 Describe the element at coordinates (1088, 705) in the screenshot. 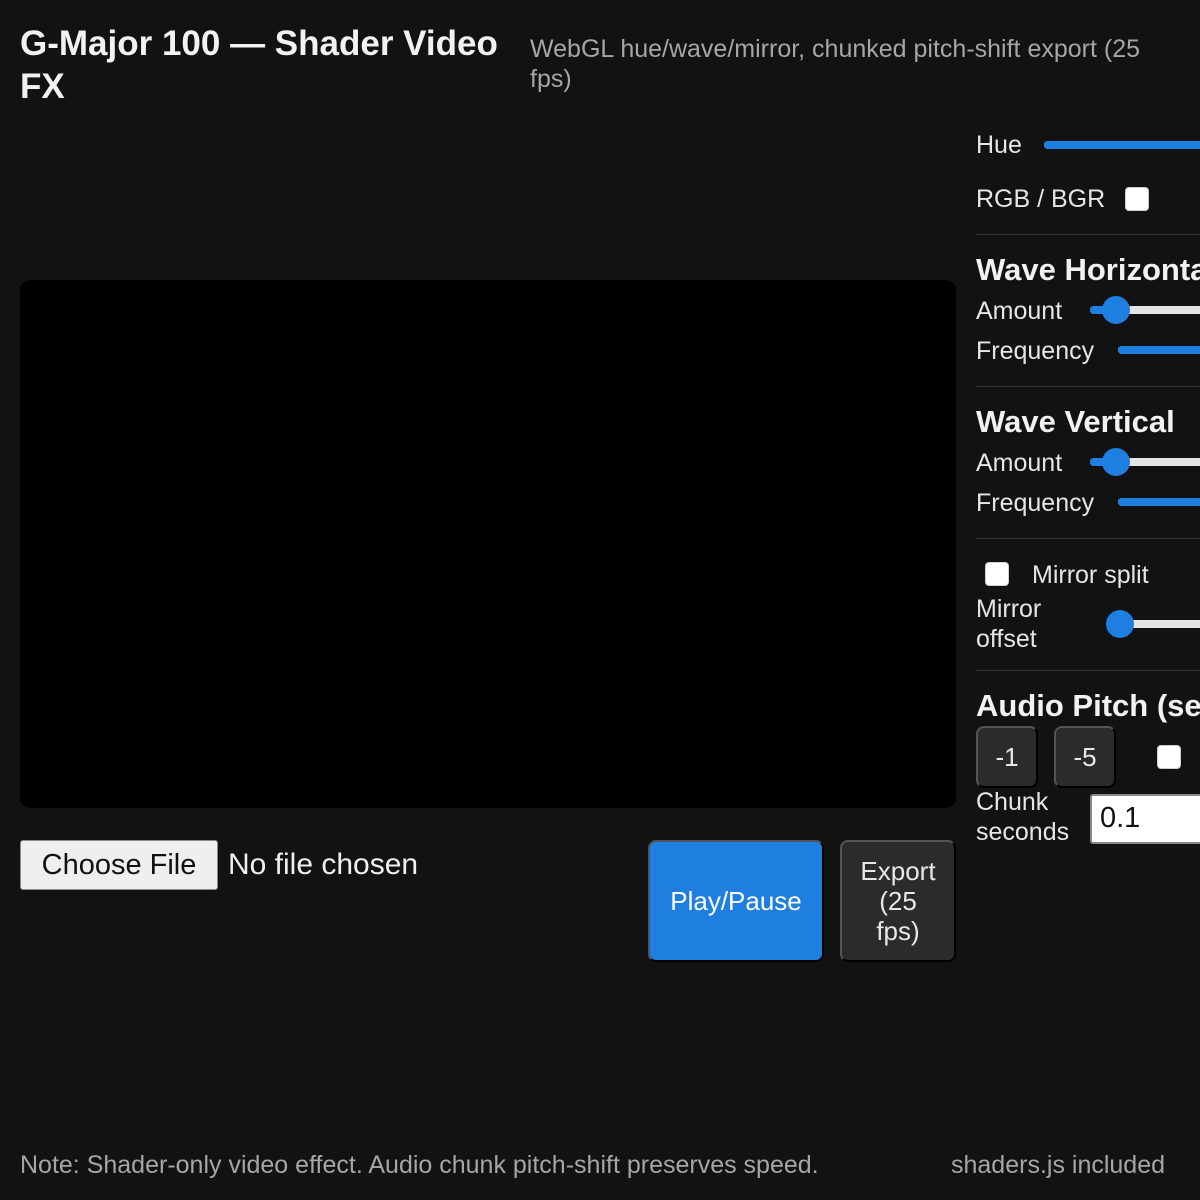

I see `audio-pitch-heading: Audio Pitch (semitones)` at that location.